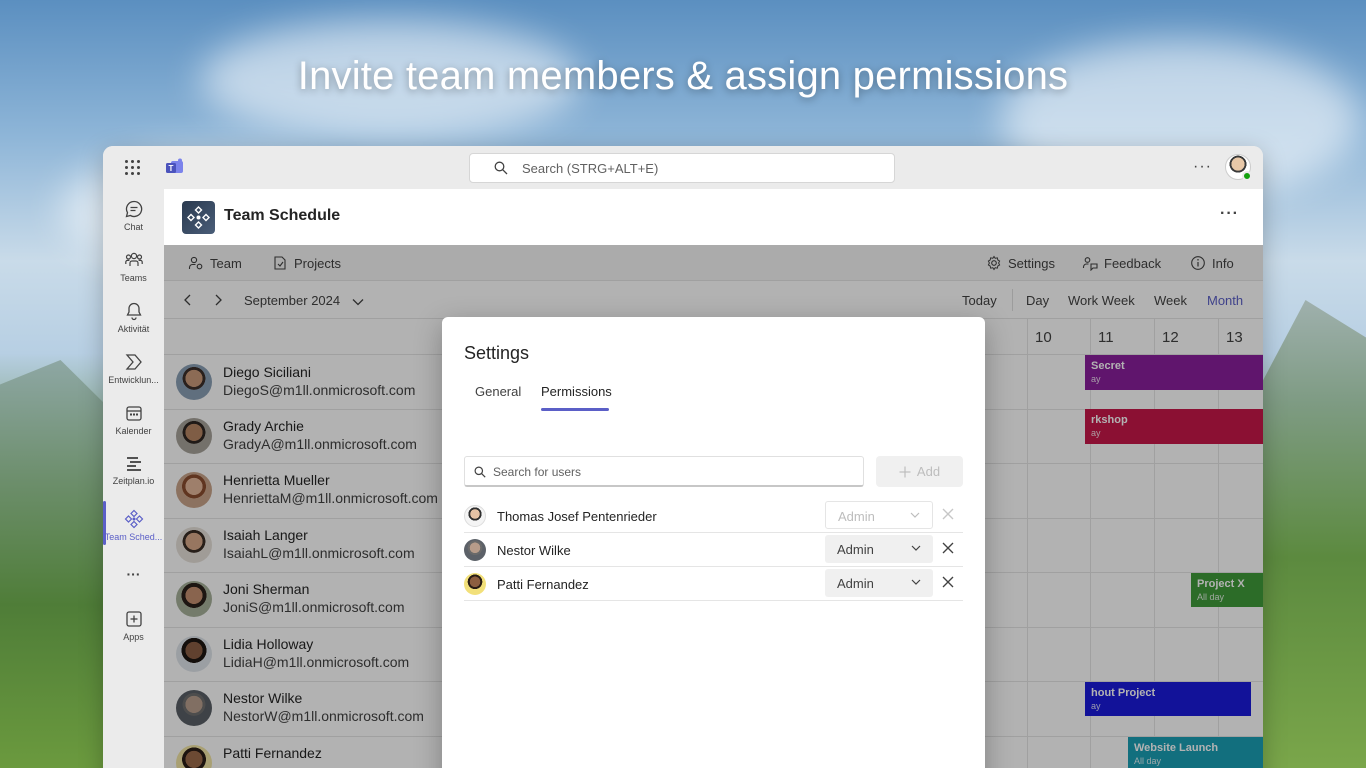 The height and width of the screenshot is (768, 1366). I want to click on app-more-button: ···, so click(1229, 214).